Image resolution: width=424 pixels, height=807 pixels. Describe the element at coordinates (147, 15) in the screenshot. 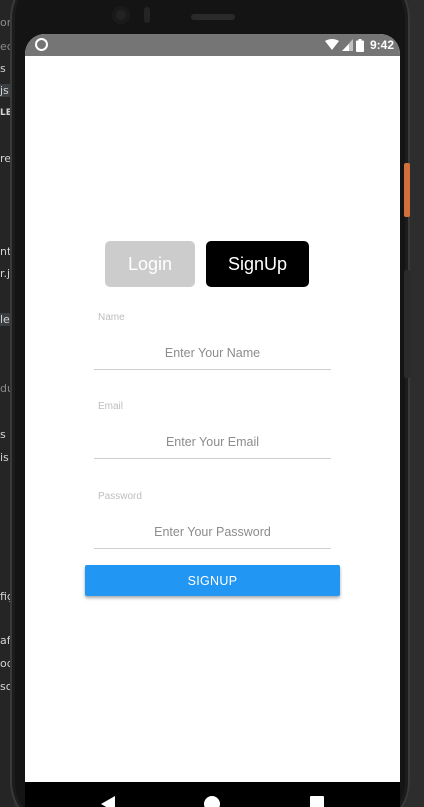

I see `sensor-icon` at that location.